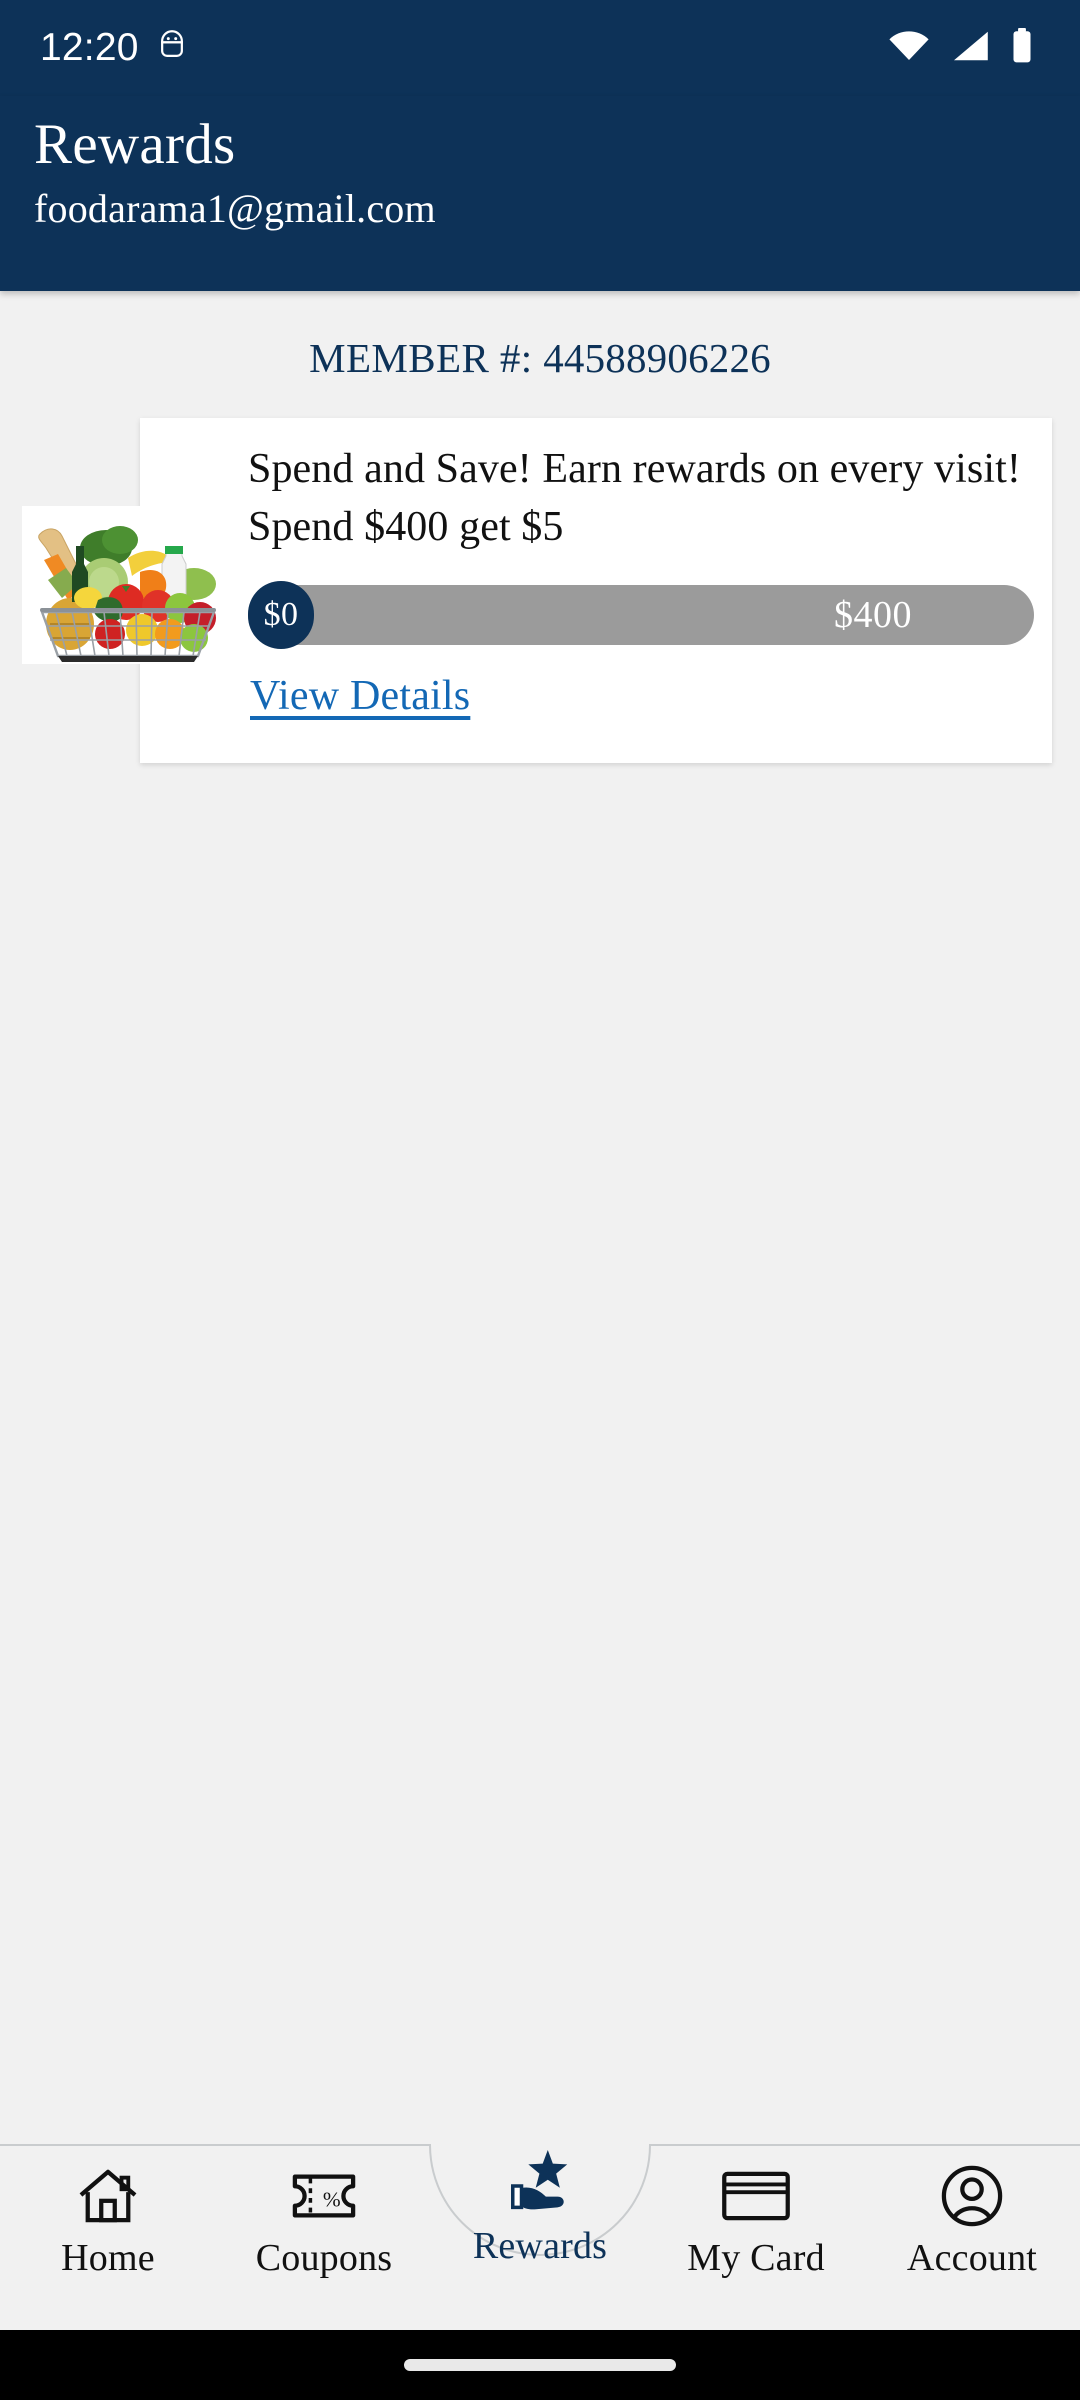 This screenshot has width=1080, height=2400. What do you see at coordinates (108, 2196) in the screenshot?
I see `home-icon` at bounding box center [108, 2196].